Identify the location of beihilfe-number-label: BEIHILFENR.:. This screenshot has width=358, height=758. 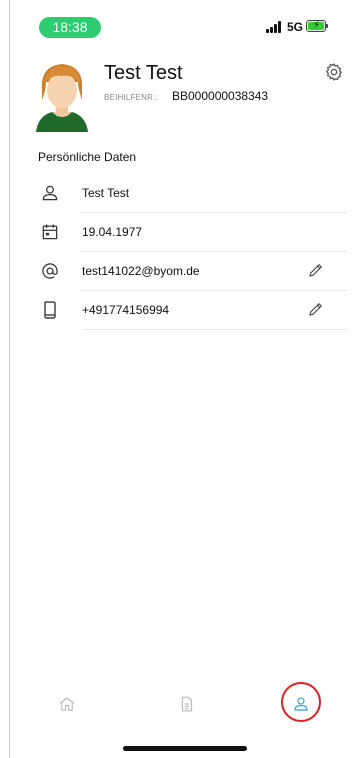
(131, 97).